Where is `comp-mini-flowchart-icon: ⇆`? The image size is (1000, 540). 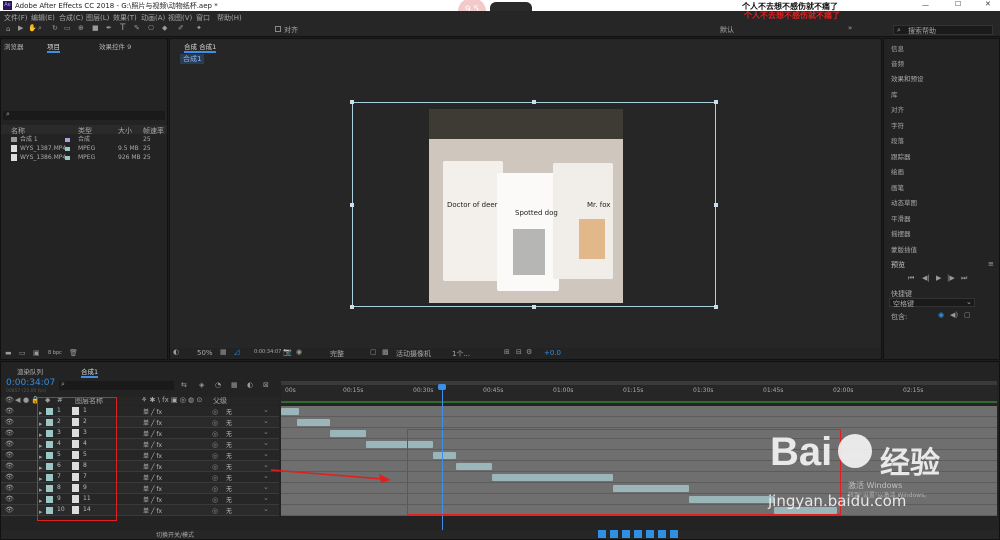
comp-mini-flowchart-icon: ⇆ is located at coordinates (184, 385).